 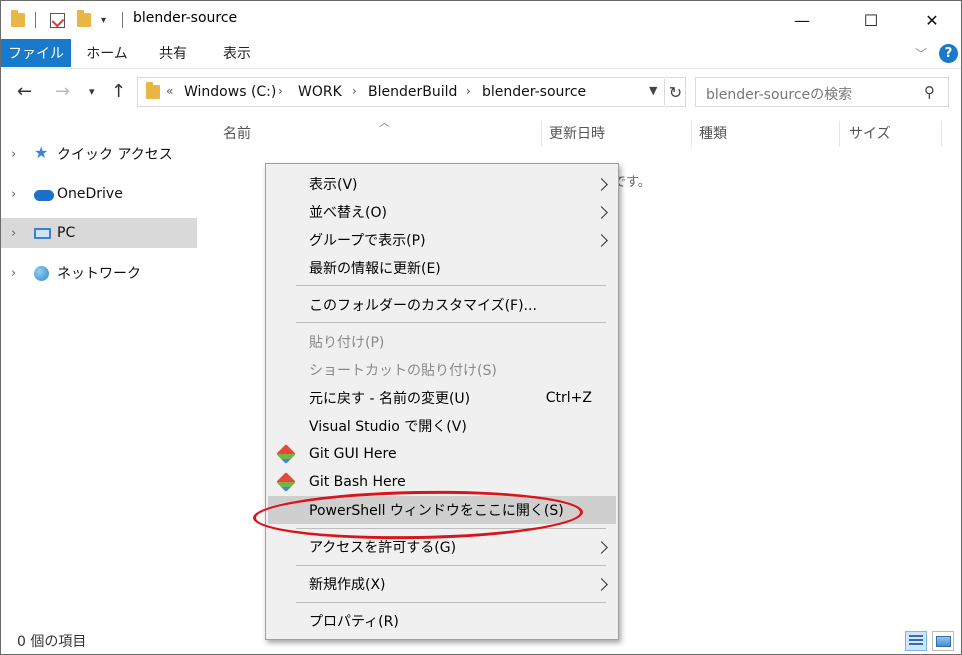 I want to click on tab-home: ホーム, so click(x=107, y=53).